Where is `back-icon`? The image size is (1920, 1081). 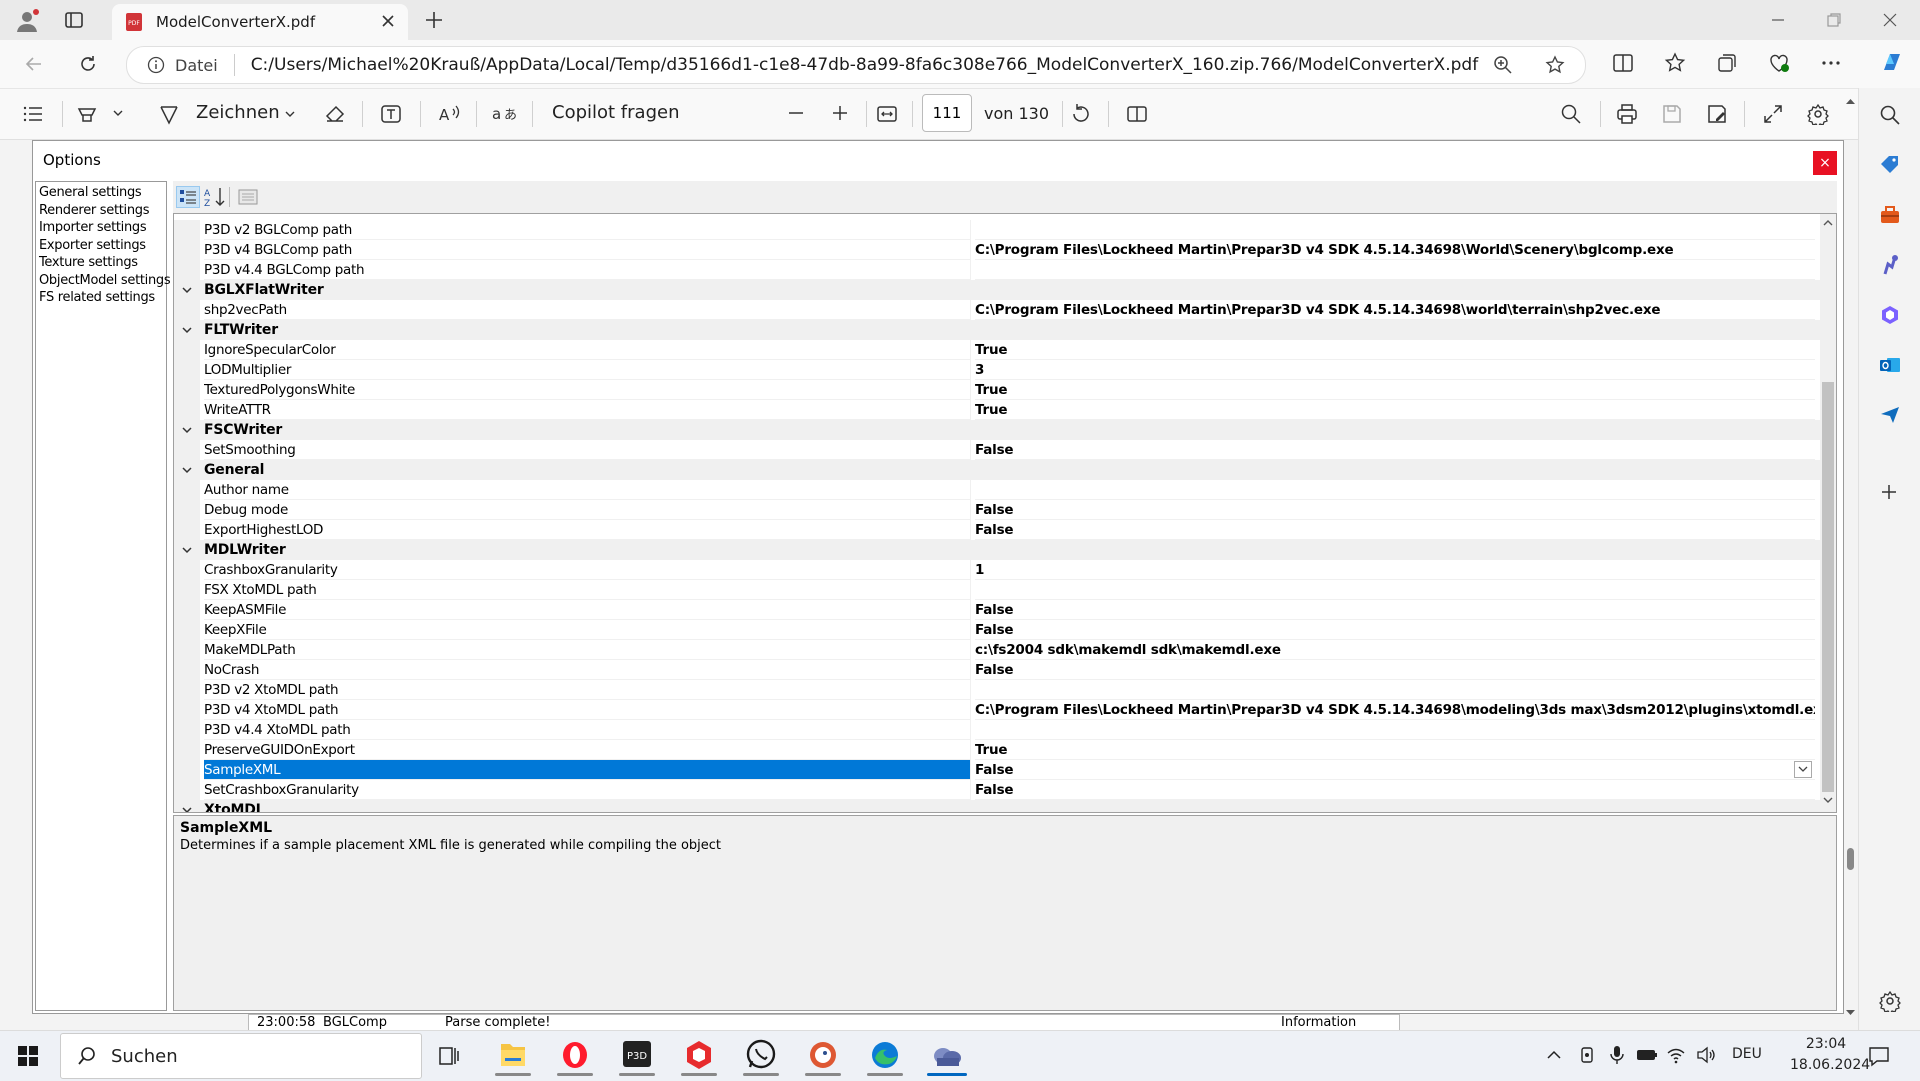
back-icon is located at coordinates (34, 64).